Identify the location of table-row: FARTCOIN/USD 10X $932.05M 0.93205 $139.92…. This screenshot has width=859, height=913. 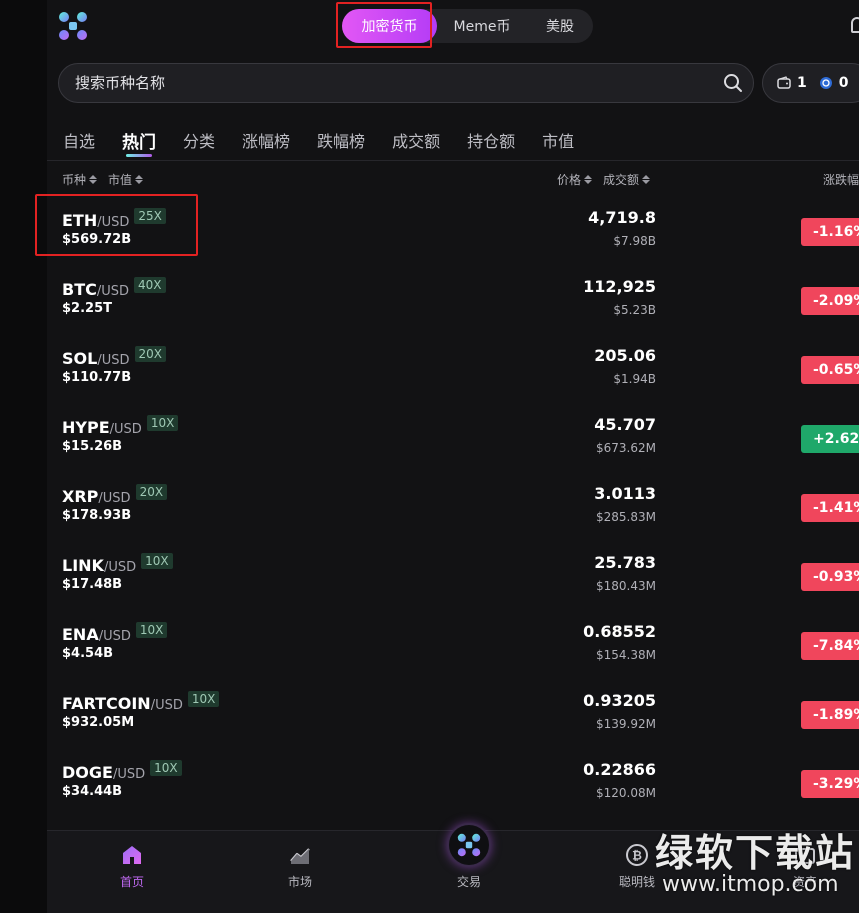
(453, 715).